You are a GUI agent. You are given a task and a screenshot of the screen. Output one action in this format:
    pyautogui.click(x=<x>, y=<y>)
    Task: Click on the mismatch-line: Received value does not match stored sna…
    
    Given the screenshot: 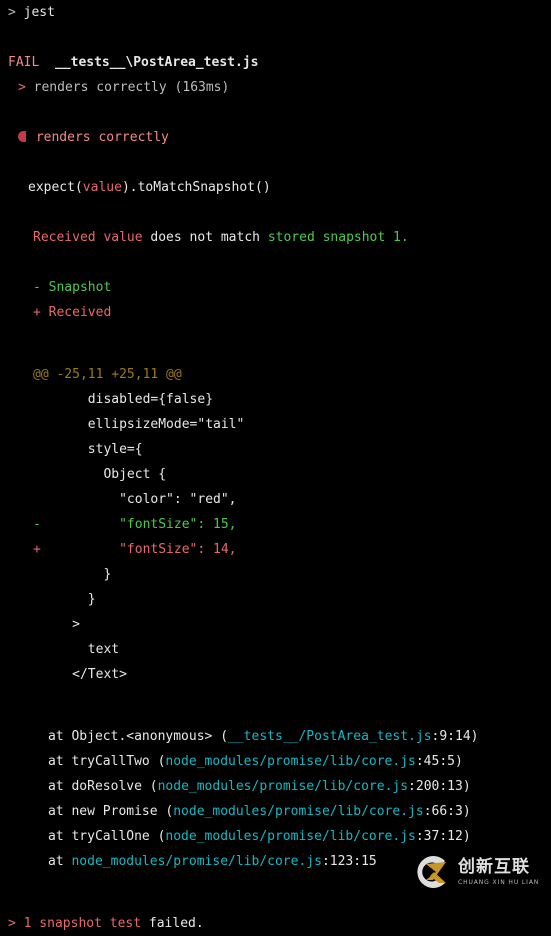 What is the action you would take?
    pyautogui.click(x=275, y=237)
    